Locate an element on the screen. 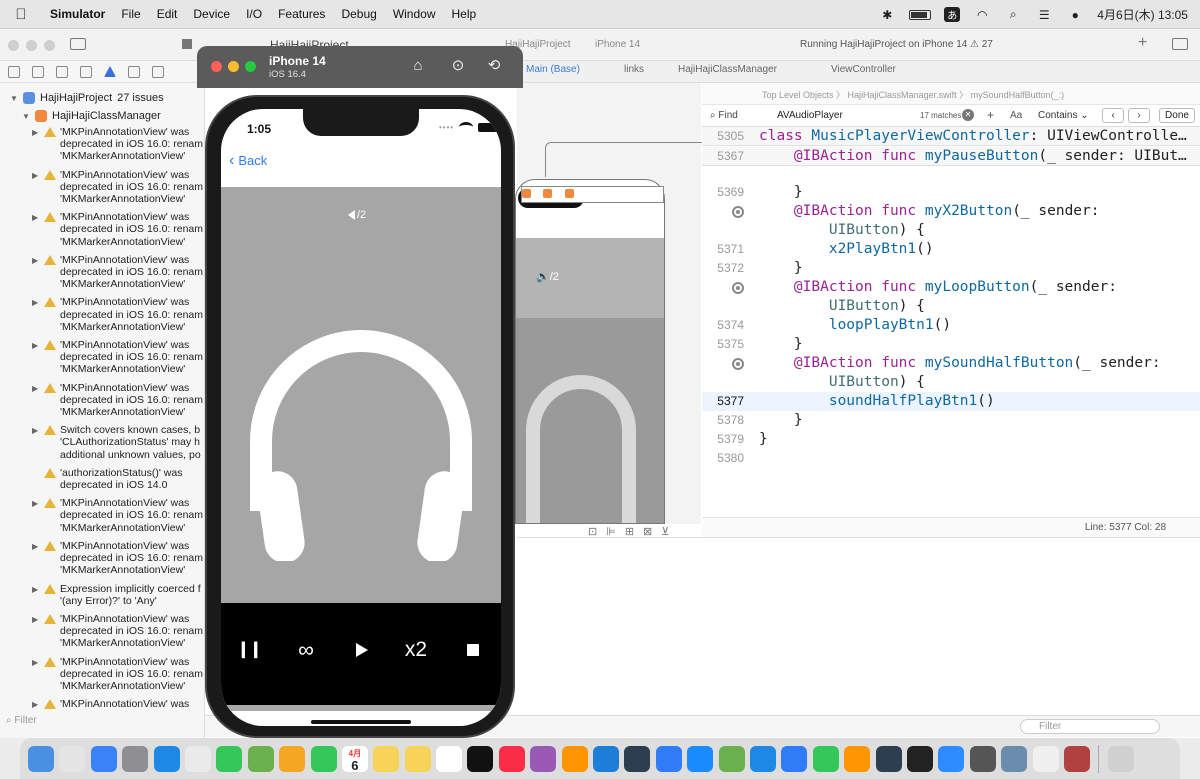 The width and height of the screenshot is (1200, 779). music-icon is located at coordinates (511, 758).